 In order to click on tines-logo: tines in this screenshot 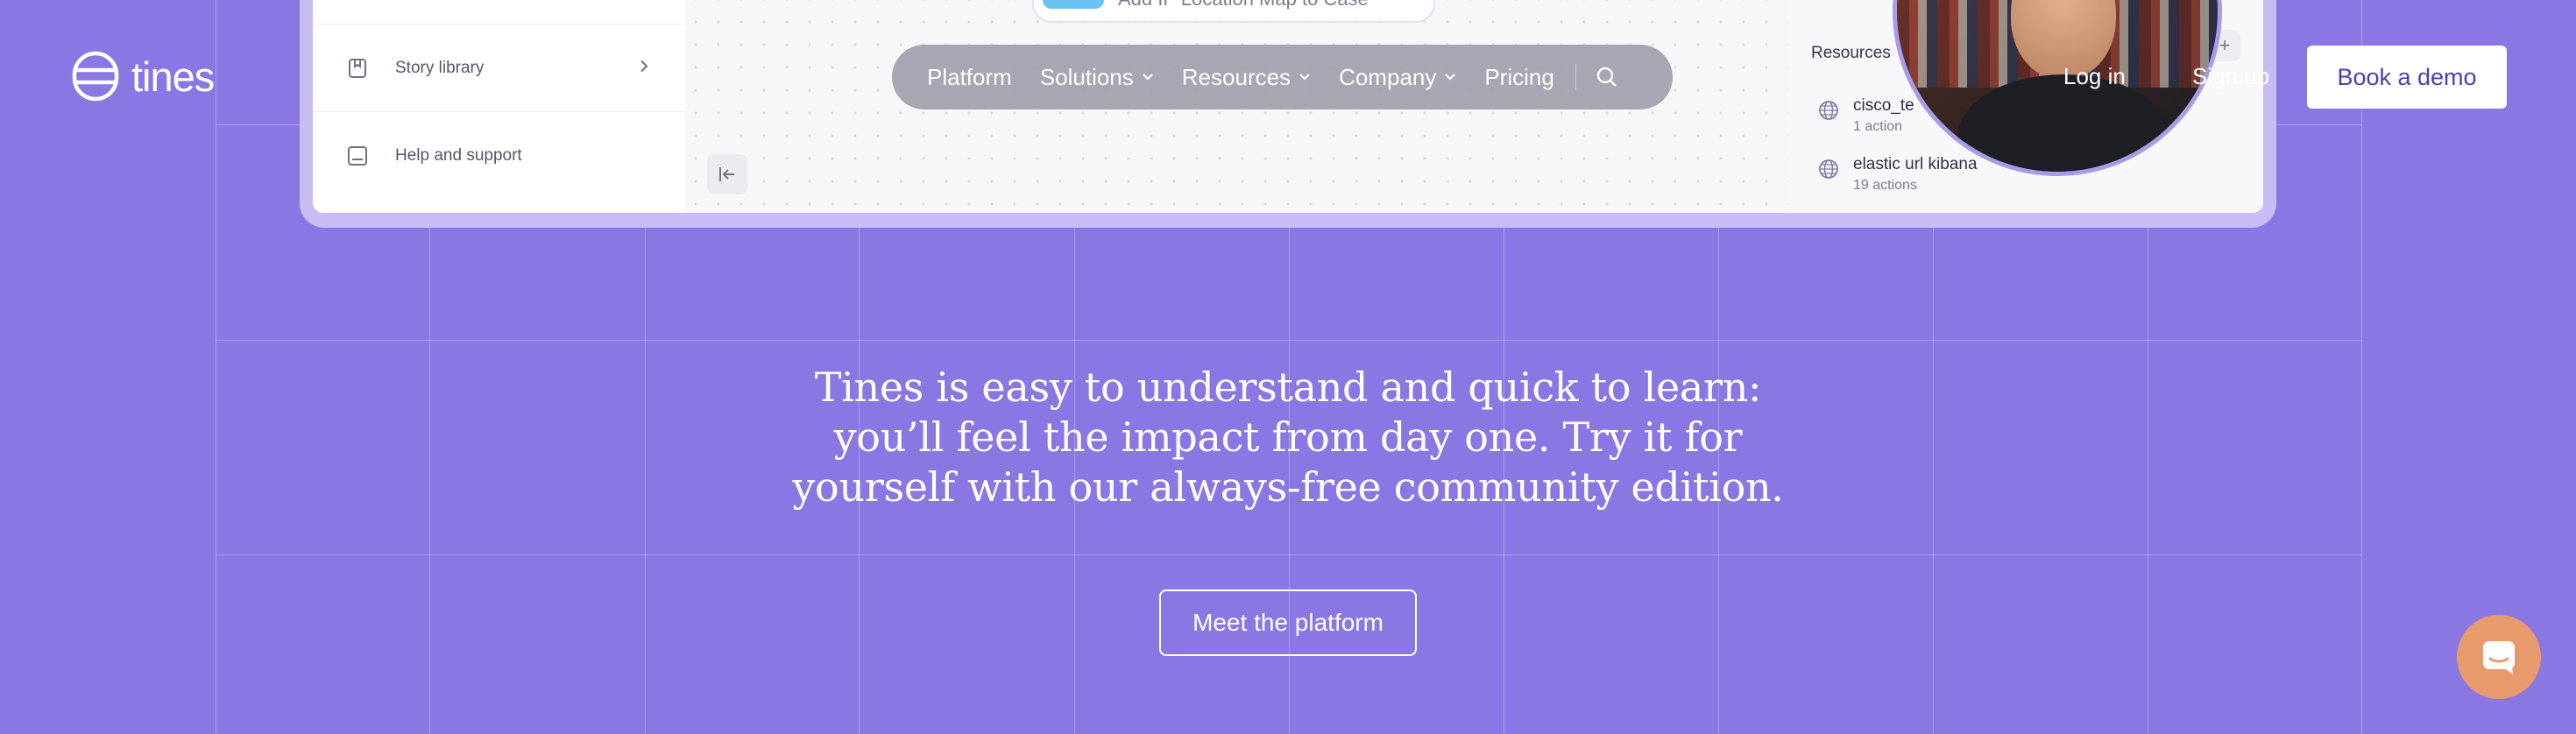, I will do `click(143, 76)`.